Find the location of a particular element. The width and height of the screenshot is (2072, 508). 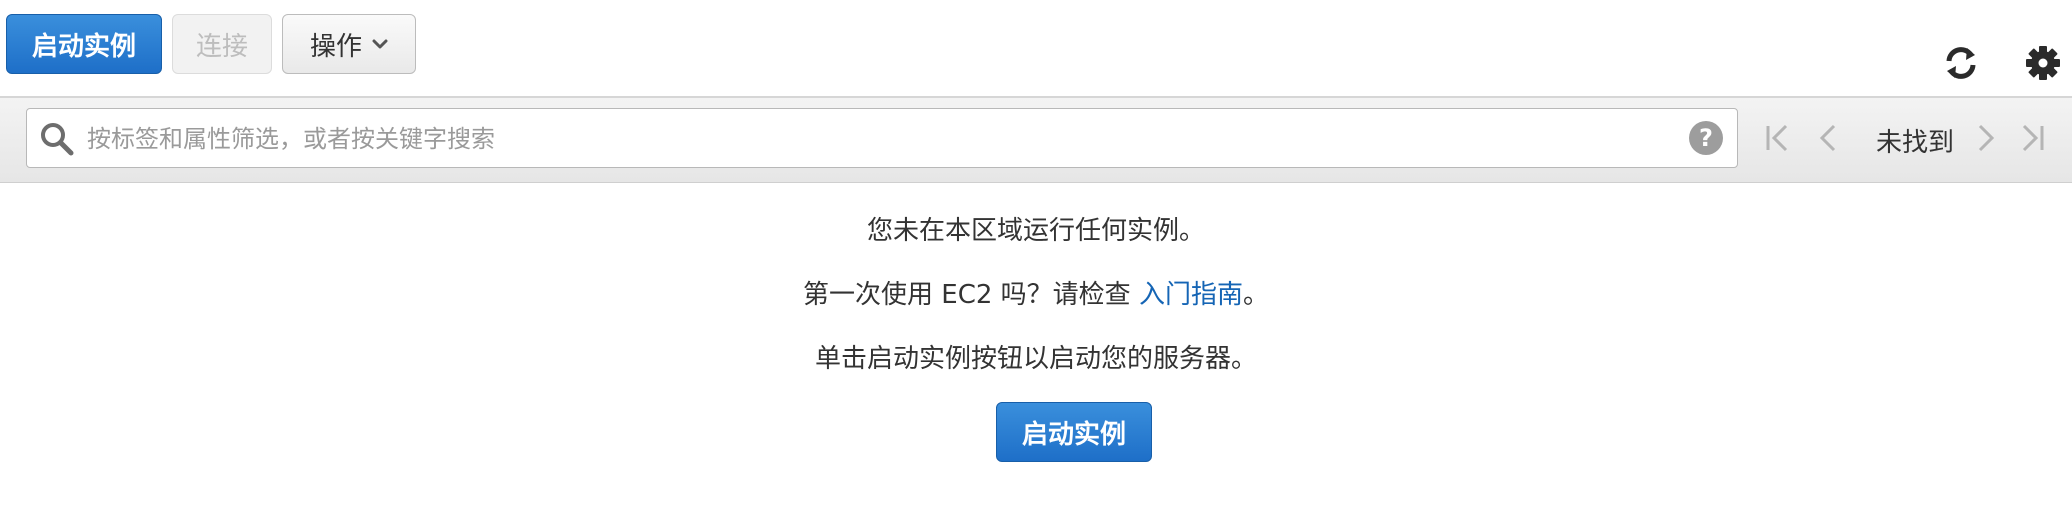

connect-button: 连接 is located at coordinates (222, 44).